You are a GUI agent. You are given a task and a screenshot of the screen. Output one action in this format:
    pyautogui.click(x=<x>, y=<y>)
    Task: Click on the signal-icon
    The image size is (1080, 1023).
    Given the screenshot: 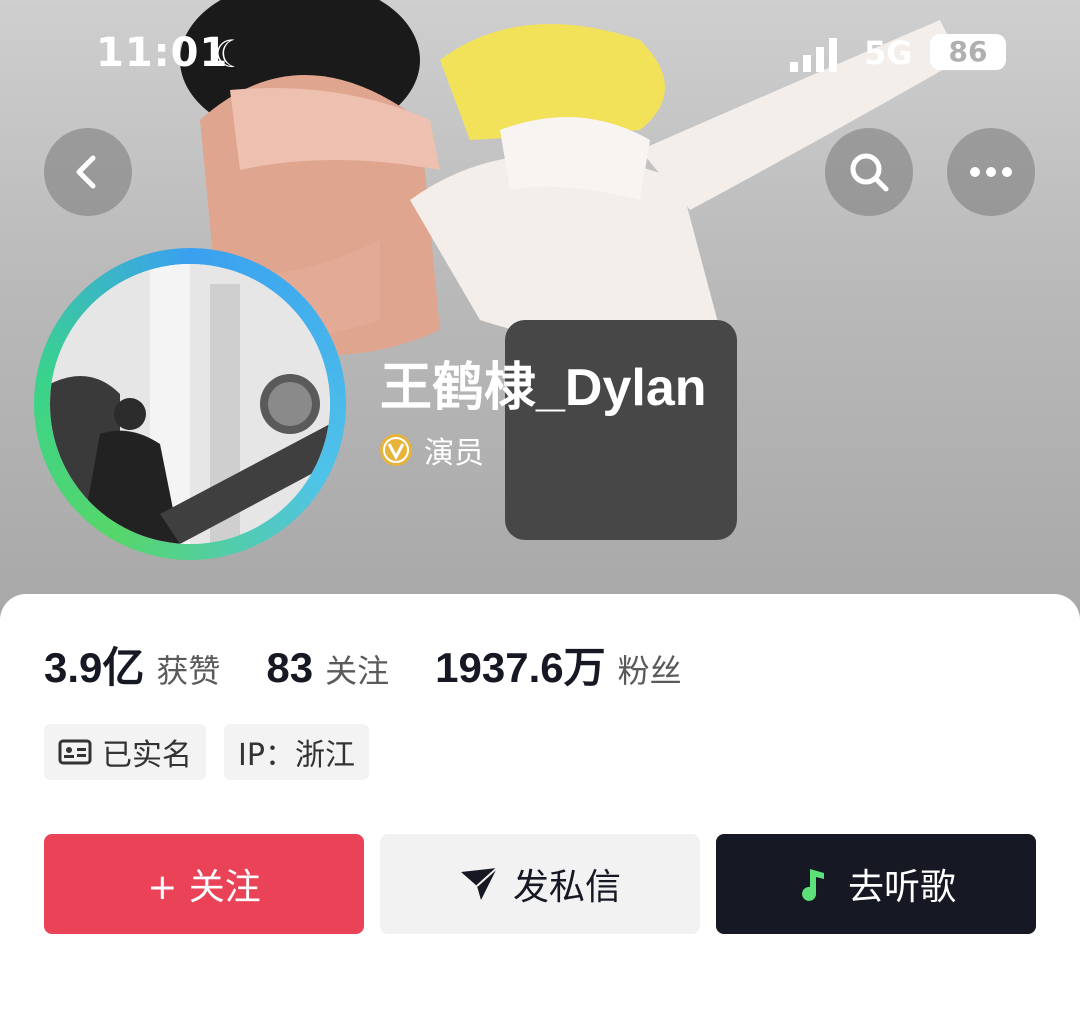 What is the action you would take?
    pyautogui.click(x=813, y=55)
    